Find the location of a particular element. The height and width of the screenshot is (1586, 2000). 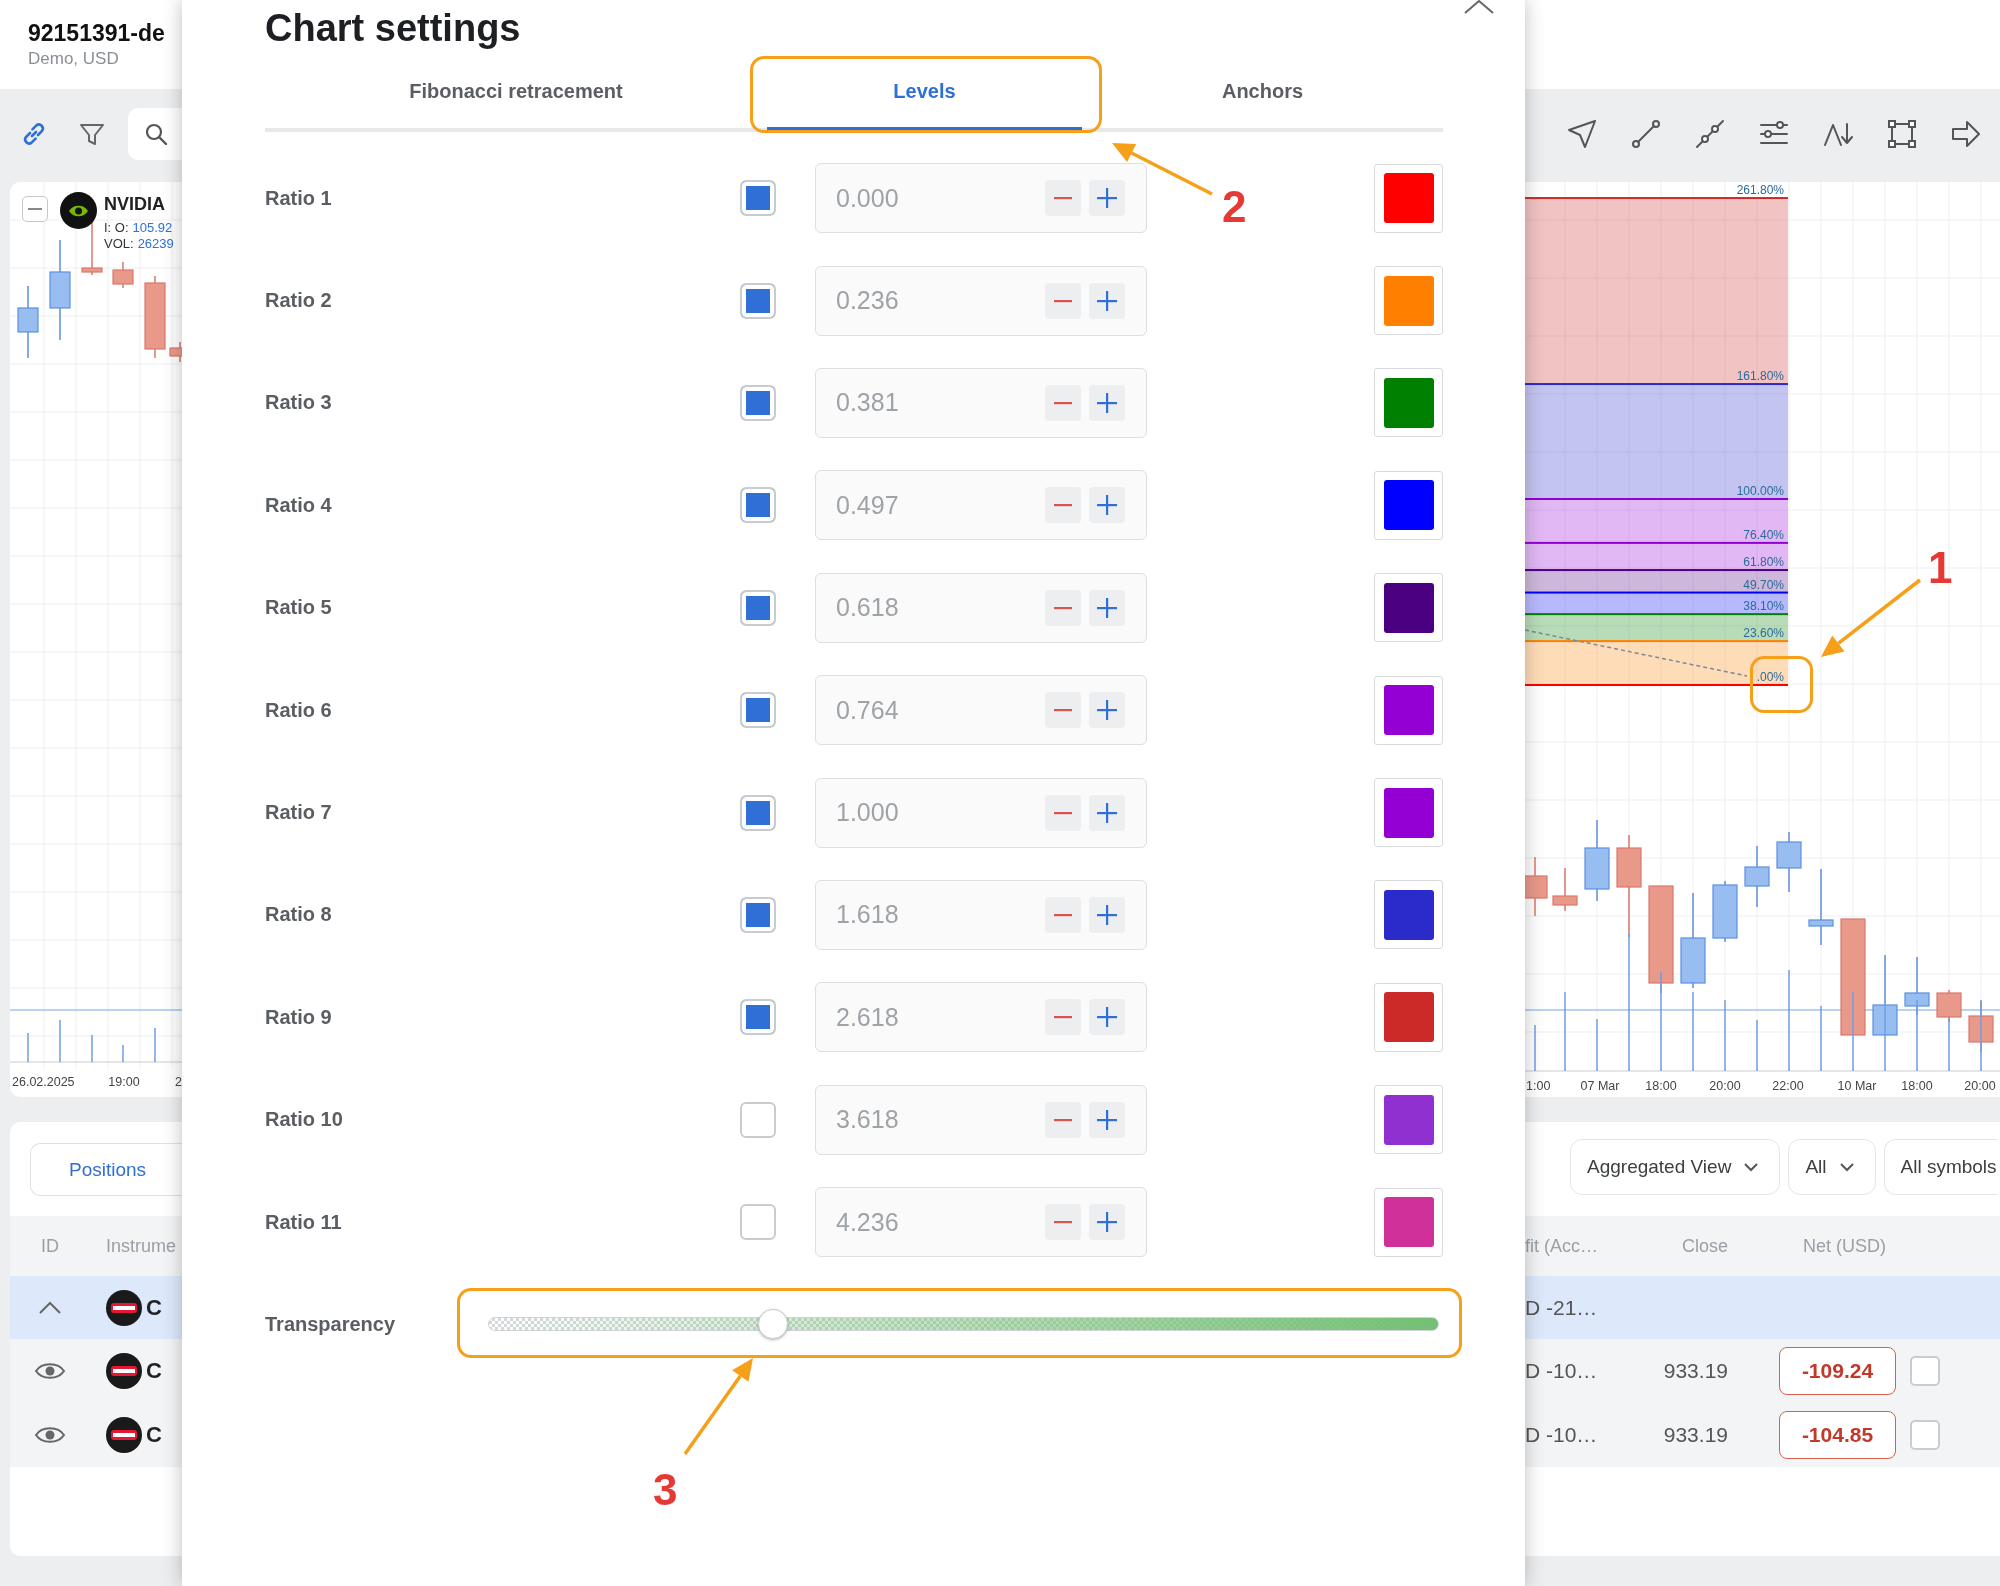

number-field: 4.236 is located at coordinates (981, 1222).